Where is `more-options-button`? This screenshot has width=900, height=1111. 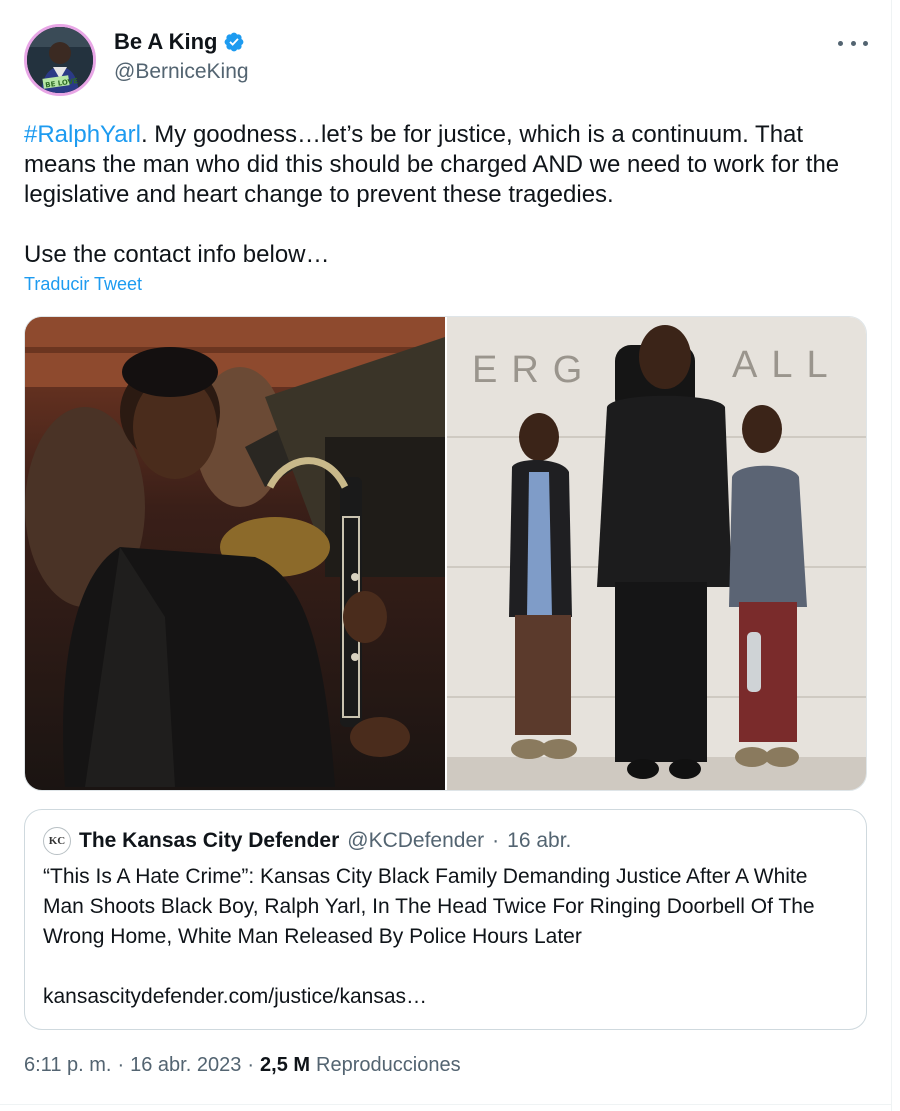
more-options-button is located at coordinates (853, 43).